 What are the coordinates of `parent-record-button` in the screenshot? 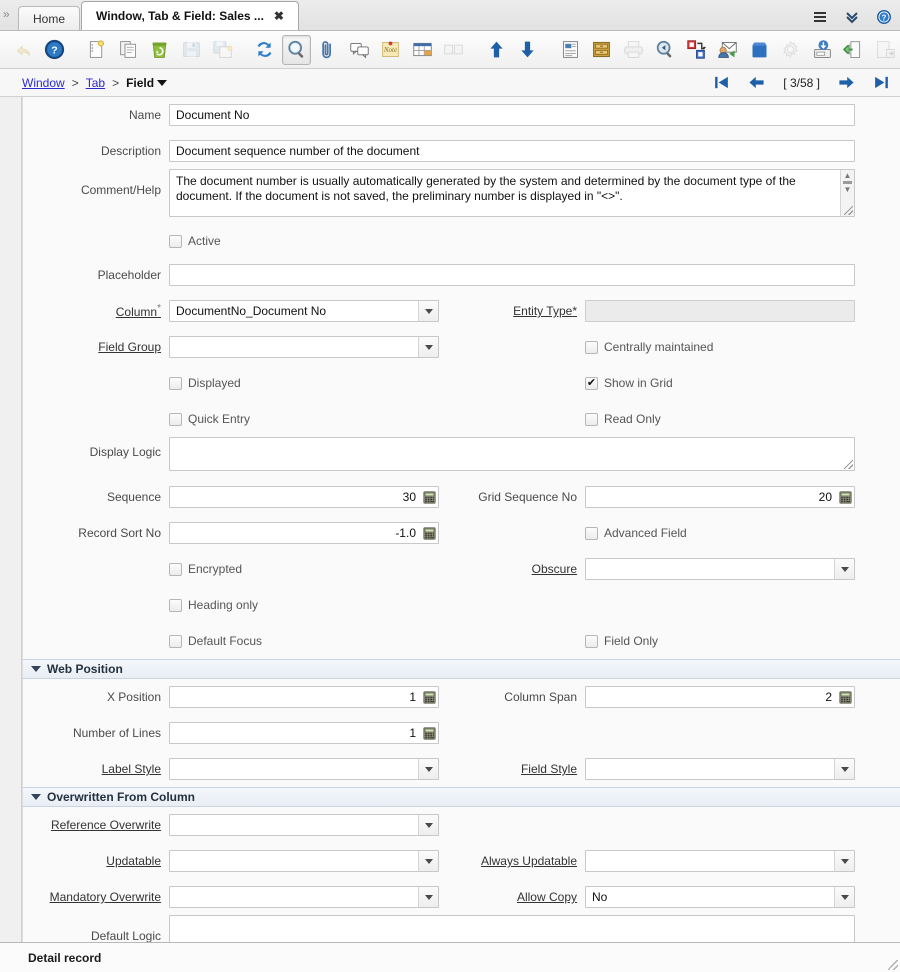 It's located at (497, 50).